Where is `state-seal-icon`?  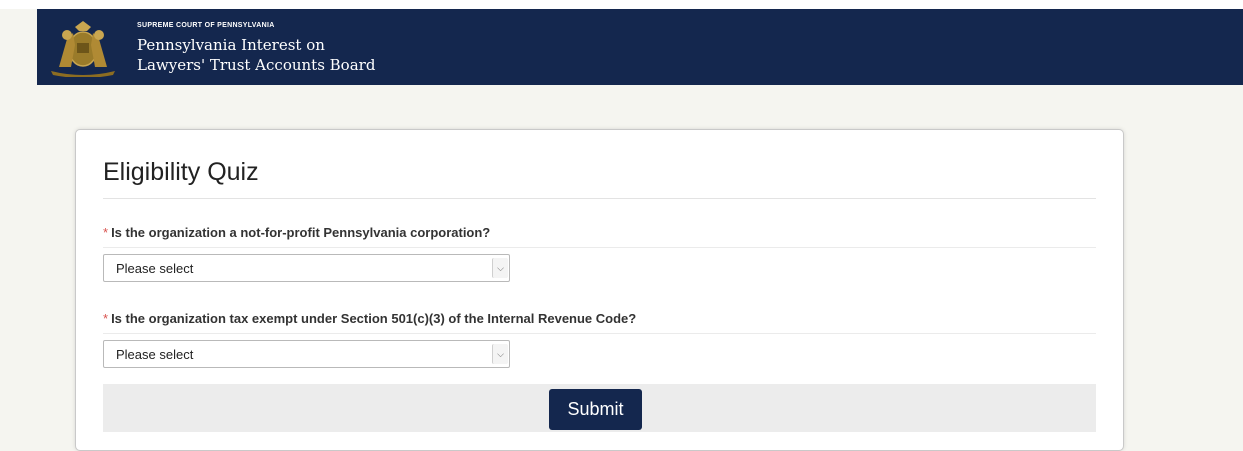
state-seal-icon is located at coordinates (83, 49).